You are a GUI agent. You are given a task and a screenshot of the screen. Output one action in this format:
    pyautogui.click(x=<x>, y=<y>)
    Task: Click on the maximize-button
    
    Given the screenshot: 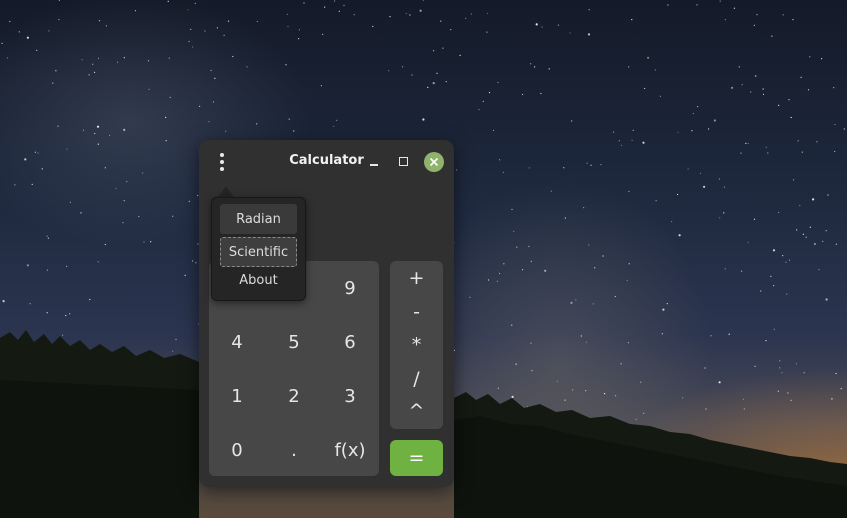 What is the action you would take?
    pyautogui.click(x=404, y=162)
    